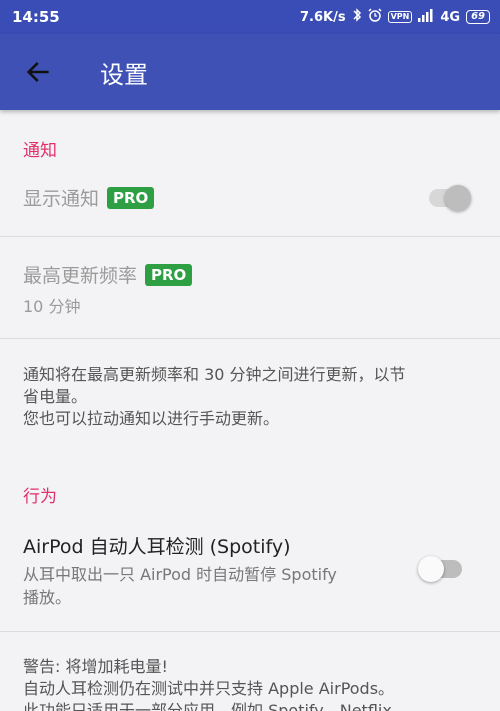 The image size is (500, 711). I want to click on show-notification-row: 显示通知 PRO, so click(89, 197).